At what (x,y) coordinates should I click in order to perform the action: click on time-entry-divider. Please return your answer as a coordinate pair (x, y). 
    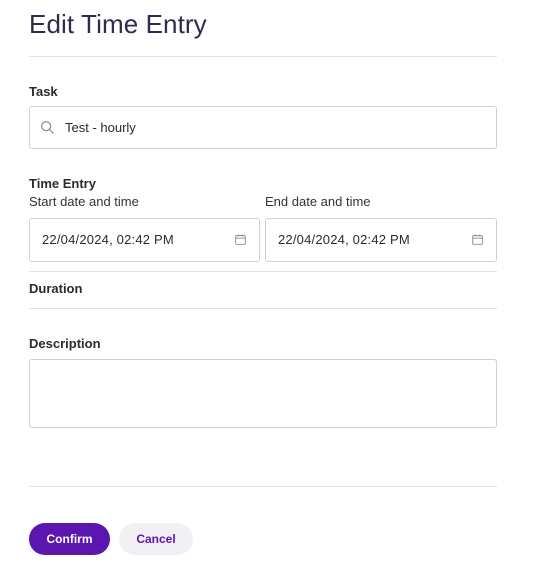
    Looking at the image, I should click on (263, 271).